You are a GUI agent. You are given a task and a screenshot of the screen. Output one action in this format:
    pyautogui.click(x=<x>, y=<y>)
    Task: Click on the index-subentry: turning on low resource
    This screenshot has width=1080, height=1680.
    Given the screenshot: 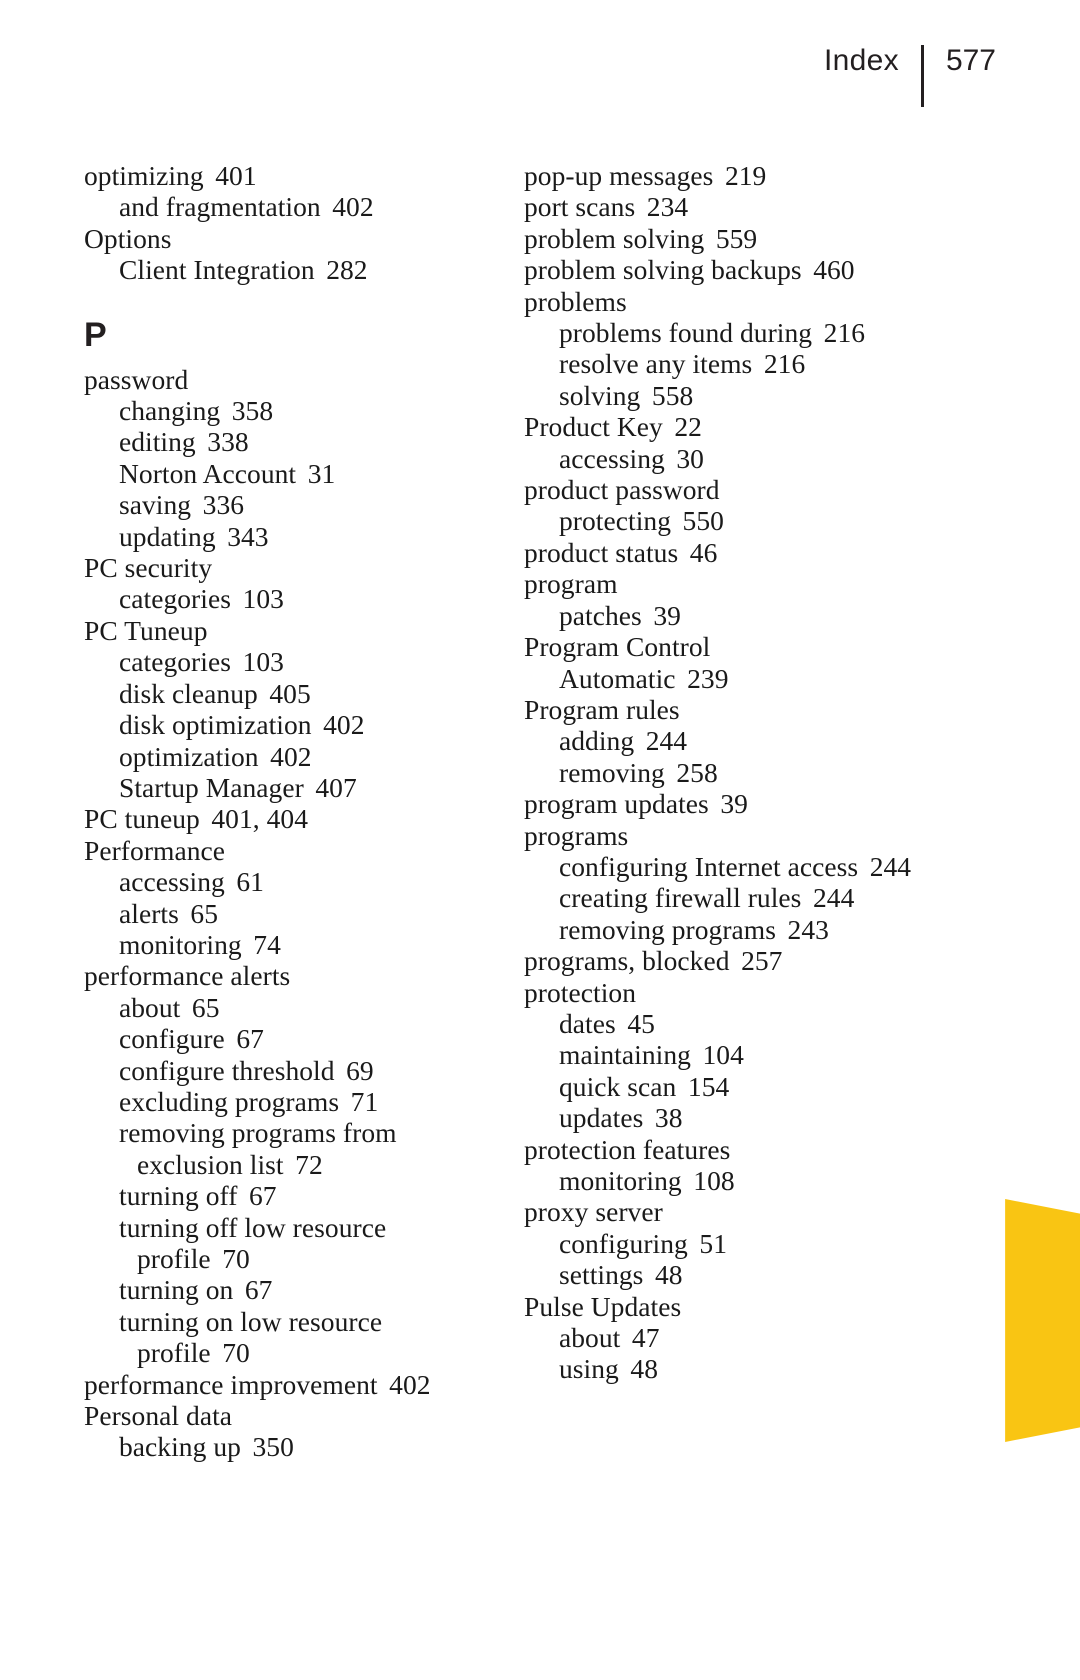 What is the action you would take?
    pyautogui.click(x=304, y=1321)
    